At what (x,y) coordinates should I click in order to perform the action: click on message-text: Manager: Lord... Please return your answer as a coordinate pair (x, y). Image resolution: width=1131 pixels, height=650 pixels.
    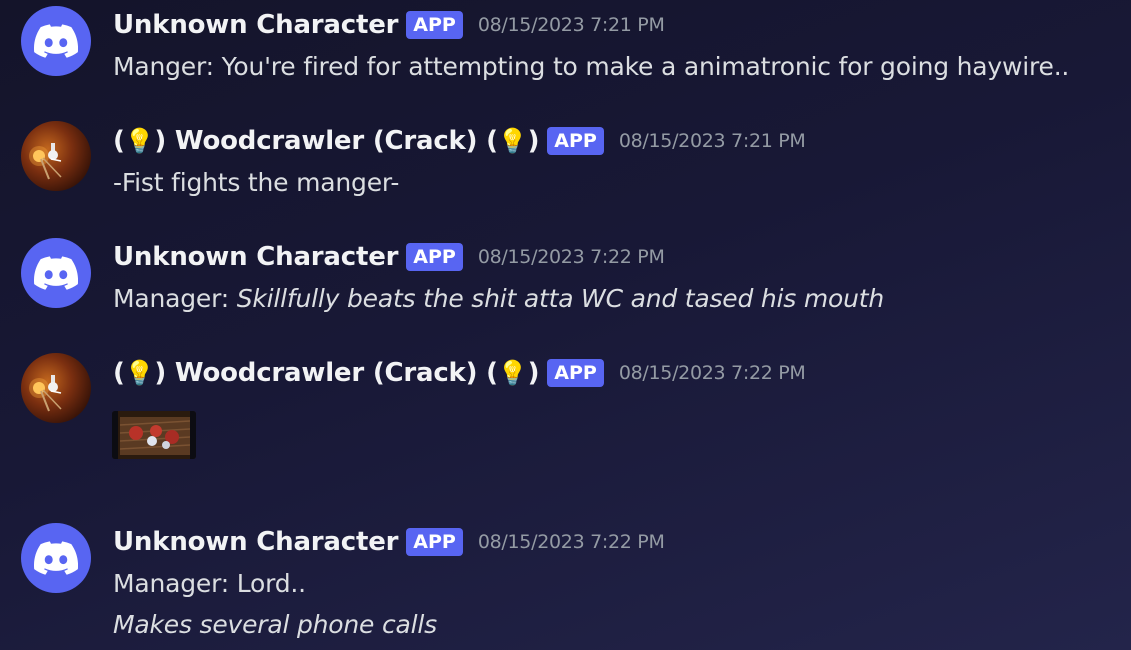
    Looking at the image, I should click on (209, 583).